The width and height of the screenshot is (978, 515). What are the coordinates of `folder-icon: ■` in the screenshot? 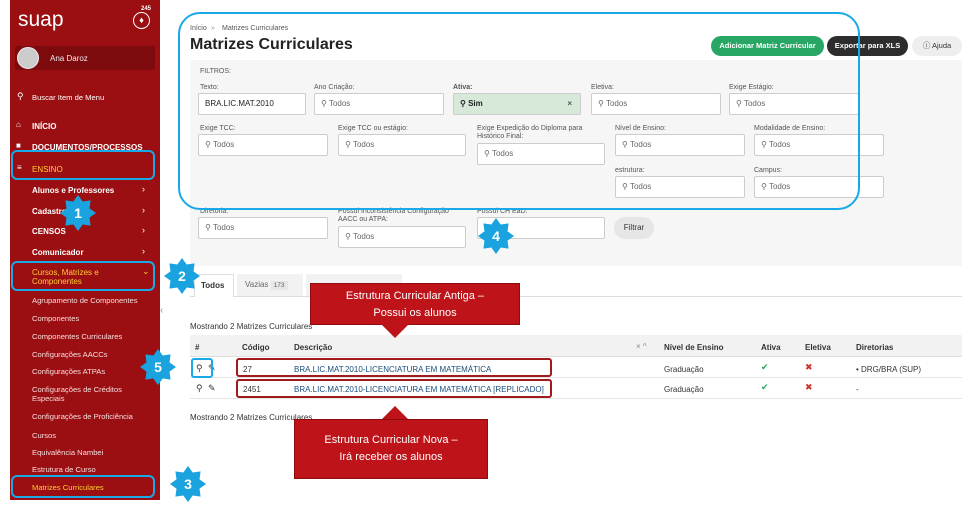 It's located at (18, 145).